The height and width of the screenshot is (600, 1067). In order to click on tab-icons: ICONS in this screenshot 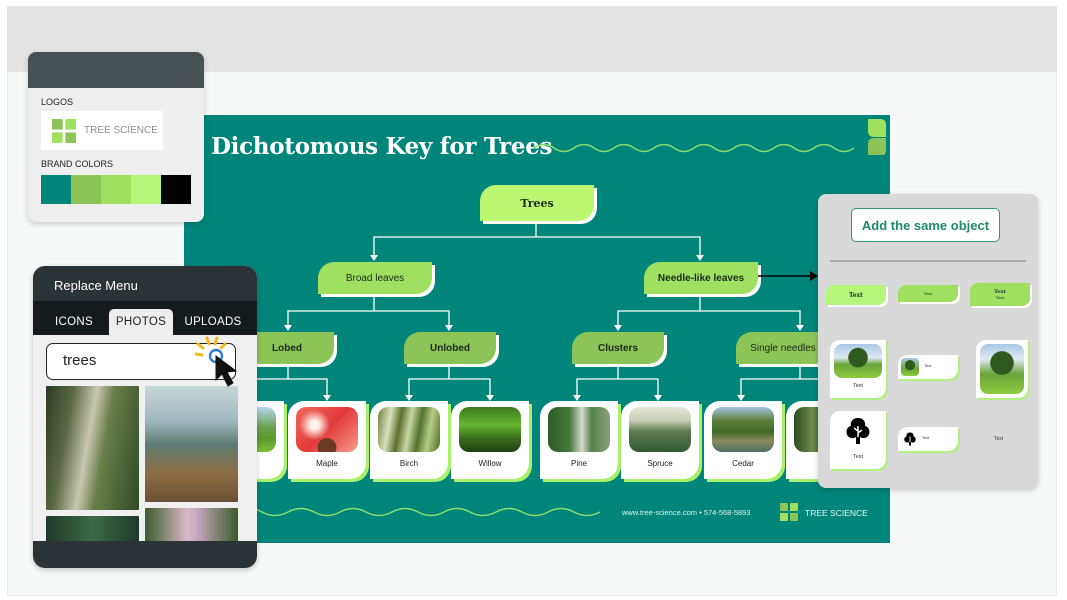, I will do `click(74, 322)`.